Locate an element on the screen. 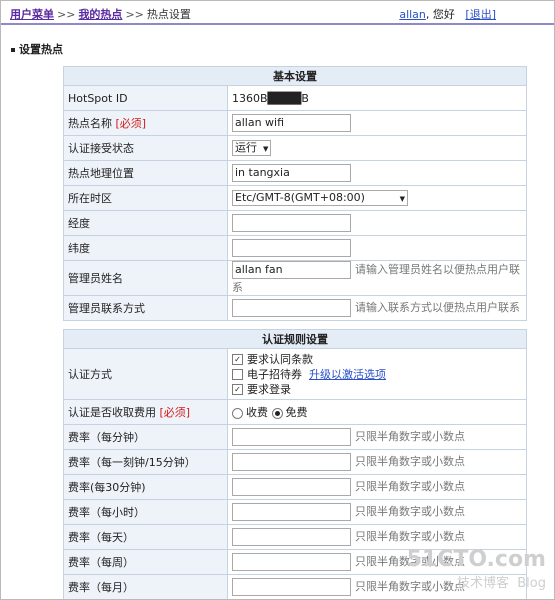 The height and width of the screenshot is (600, 555). timezone-select: Etc/GMT-8(GMT+08:00) ▼ is located at coordinates (320, 198).